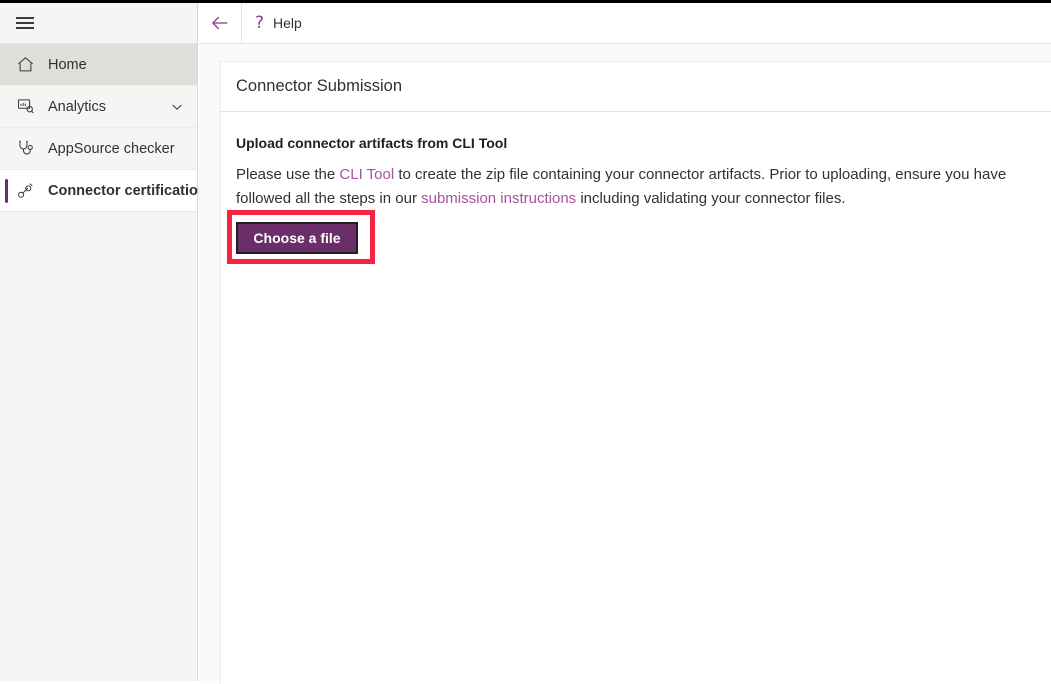  I want to click on home-icon, so click(25, 65).